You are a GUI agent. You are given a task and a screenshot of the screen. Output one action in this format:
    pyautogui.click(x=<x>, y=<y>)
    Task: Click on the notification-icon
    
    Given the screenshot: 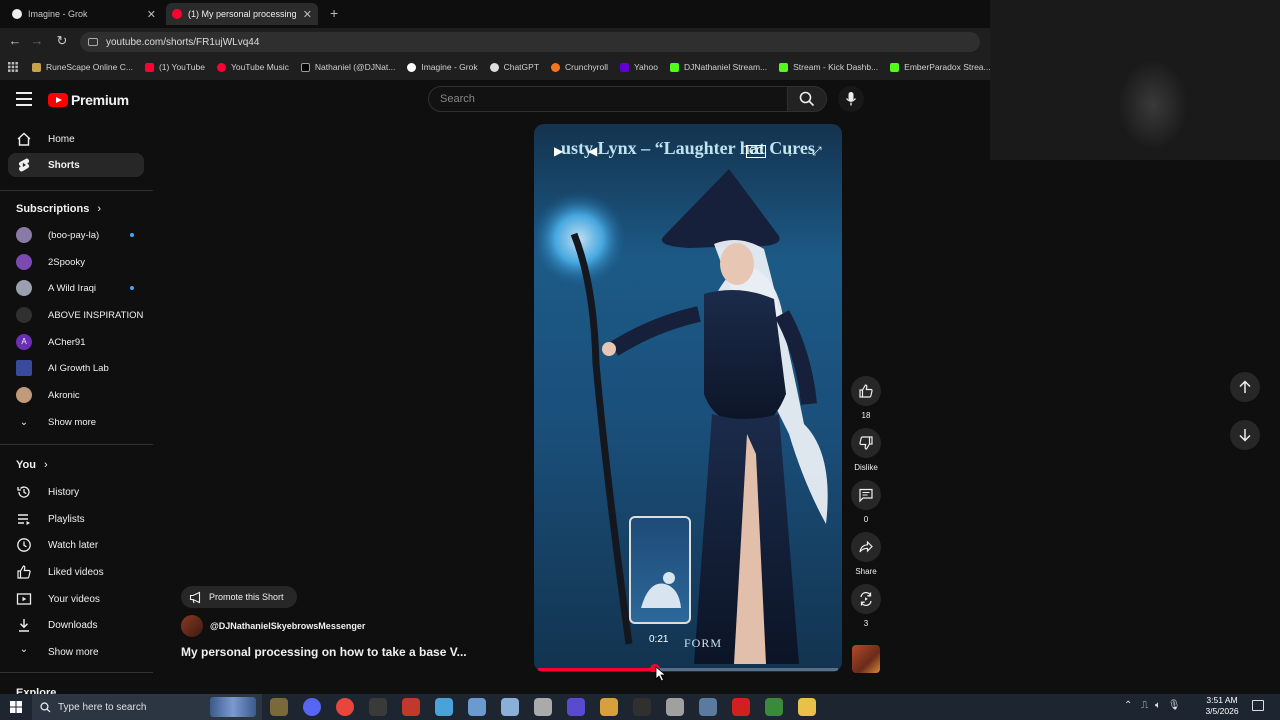 What is the action you would take?
    pyautogui.click(x=1258, y=705)
    